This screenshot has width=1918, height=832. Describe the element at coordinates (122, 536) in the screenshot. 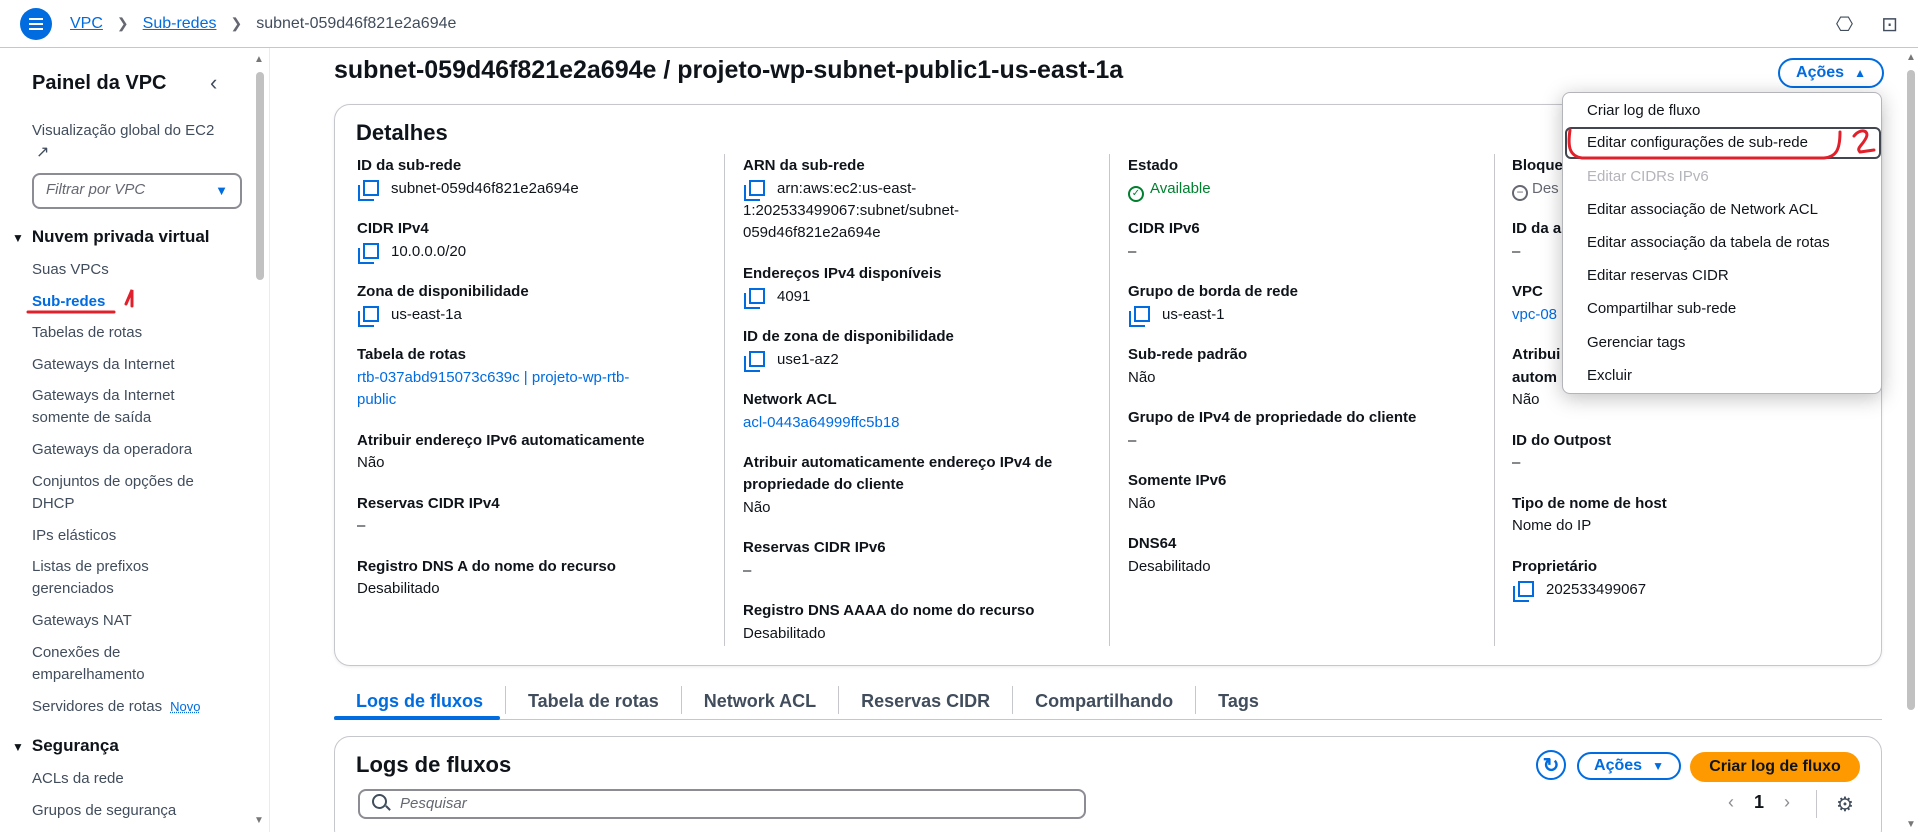

I see `sidebar-item-elastic-ips: IPs elásticos` at that location.